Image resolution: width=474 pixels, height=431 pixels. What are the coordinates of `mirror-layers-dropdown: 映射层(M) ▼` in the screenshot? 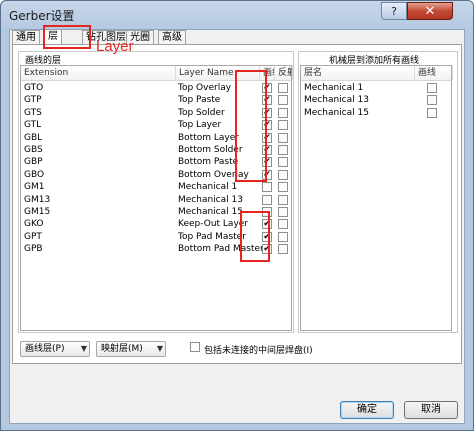 It's located at (131, 349).